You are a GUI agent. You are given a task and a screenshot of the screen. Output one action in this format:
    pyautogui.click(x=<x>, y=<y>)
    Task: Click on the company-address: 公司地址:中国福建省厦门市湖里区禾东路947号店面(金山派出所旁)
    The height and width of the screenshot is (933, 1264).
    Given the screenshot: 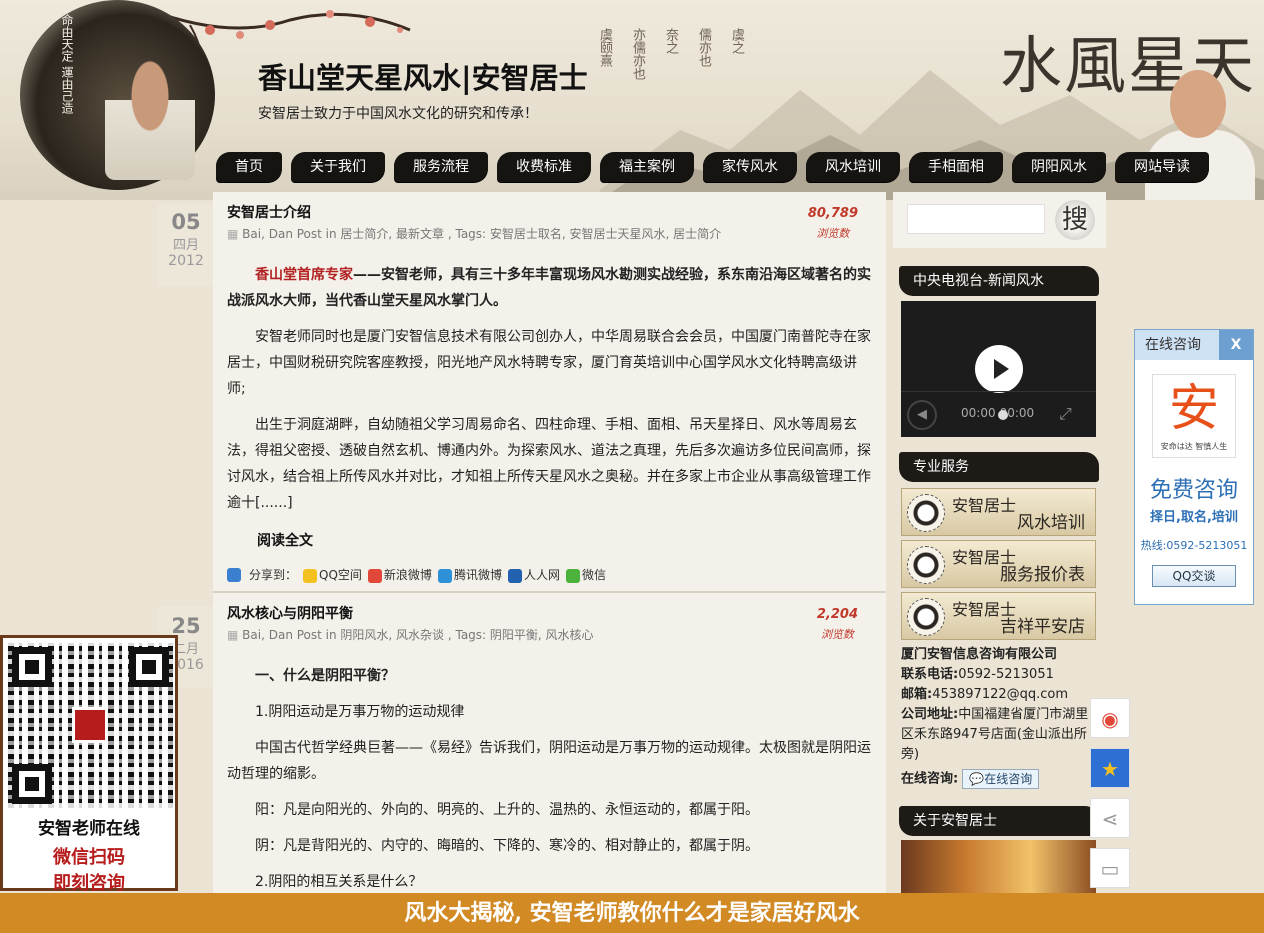 What is the action you would take?
    pyautogui.click(x=1001, y=735)
    